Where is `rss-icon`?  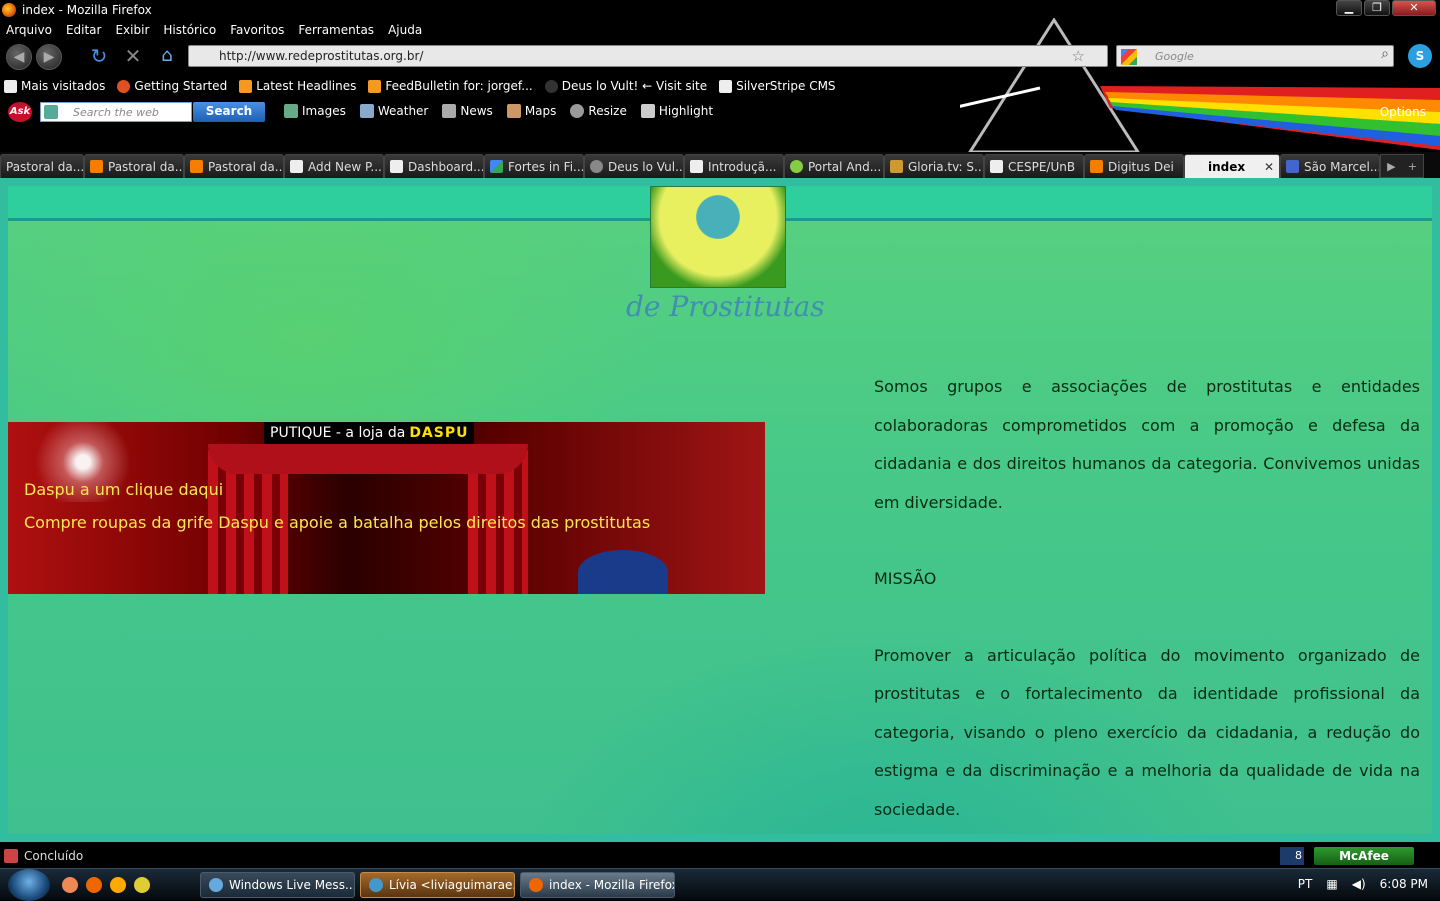 rss-icon is located at coordinates (375, 86).